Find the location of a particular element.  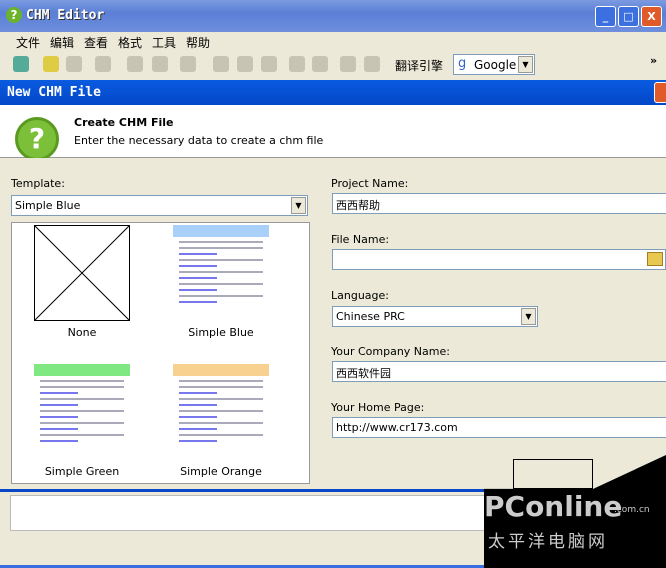

menu-view: 查看 is located at coordinates (96, 42).